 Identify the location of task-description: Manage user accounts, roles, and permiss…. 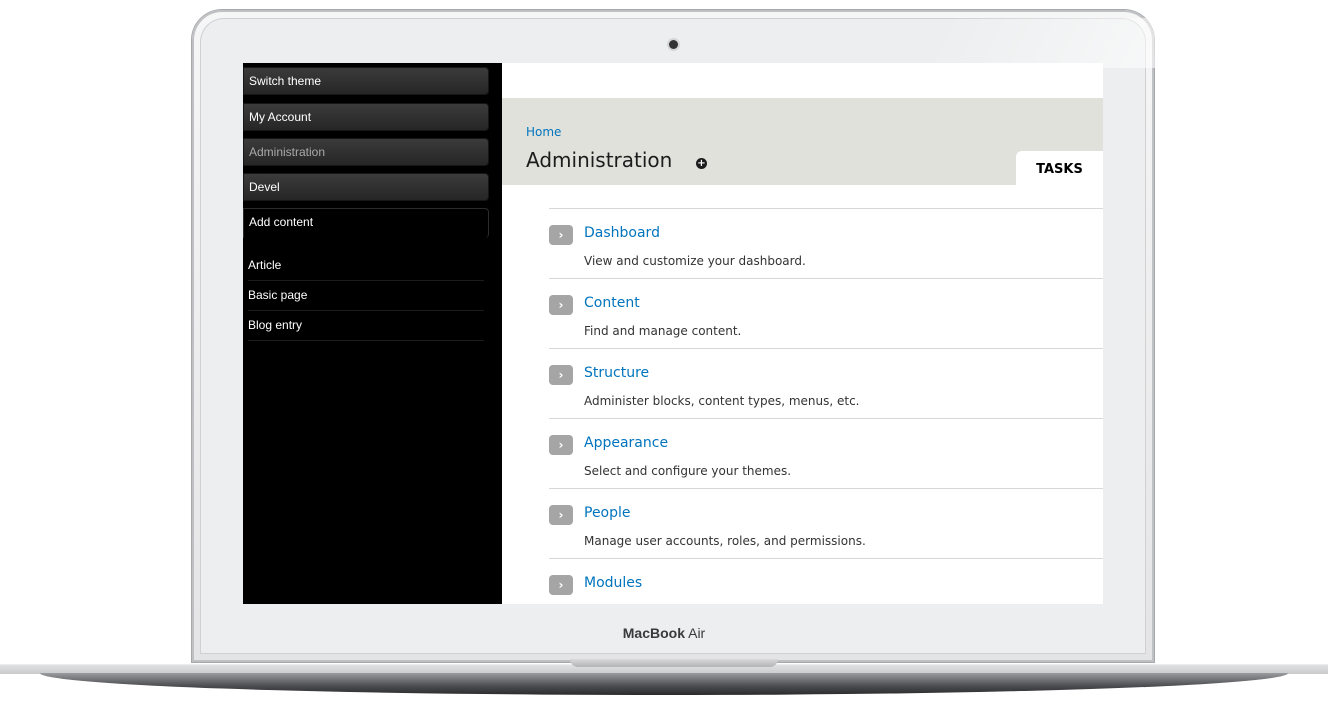
(725, 541).